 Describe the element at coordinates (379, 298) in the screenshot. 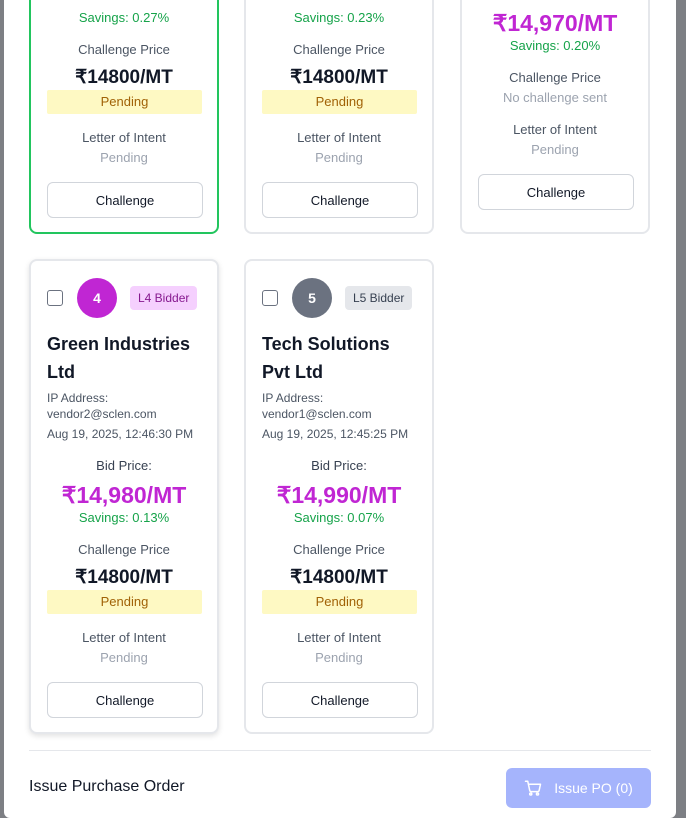

I see `bidder-rank-badge: L5 Bidder` at that location.